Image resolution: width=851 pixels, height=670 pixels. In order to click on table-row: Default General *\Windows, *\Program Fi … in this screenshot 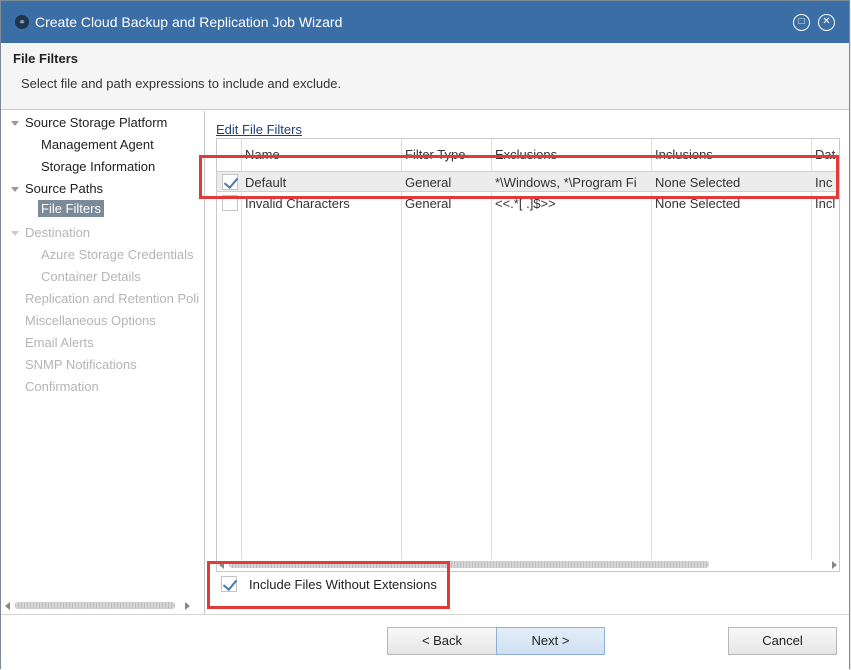, I will do `click(528, 181)`.